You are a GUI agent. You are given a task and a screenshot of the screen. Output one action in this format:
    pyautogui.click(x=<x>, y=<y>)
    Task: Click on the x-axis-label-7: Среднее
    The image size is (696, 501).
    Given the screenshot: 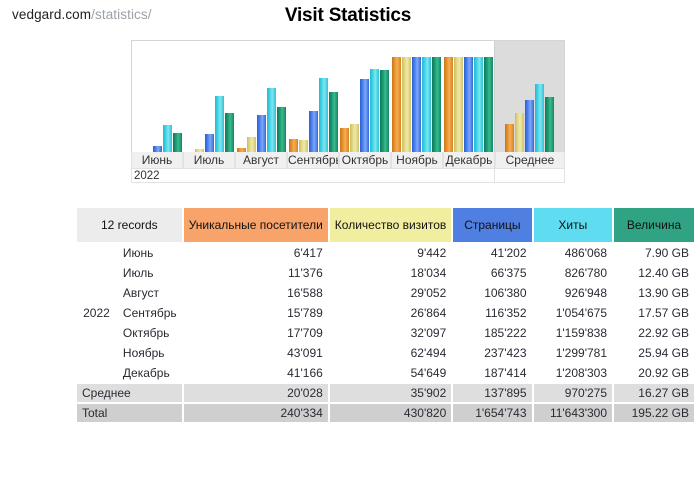 What is the action you would take?
    pyautogui.click(x=530, y=160)
    